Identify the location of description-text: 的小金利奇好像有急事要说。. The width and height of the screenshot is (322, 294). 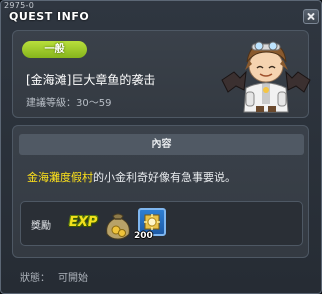
(164, 177).